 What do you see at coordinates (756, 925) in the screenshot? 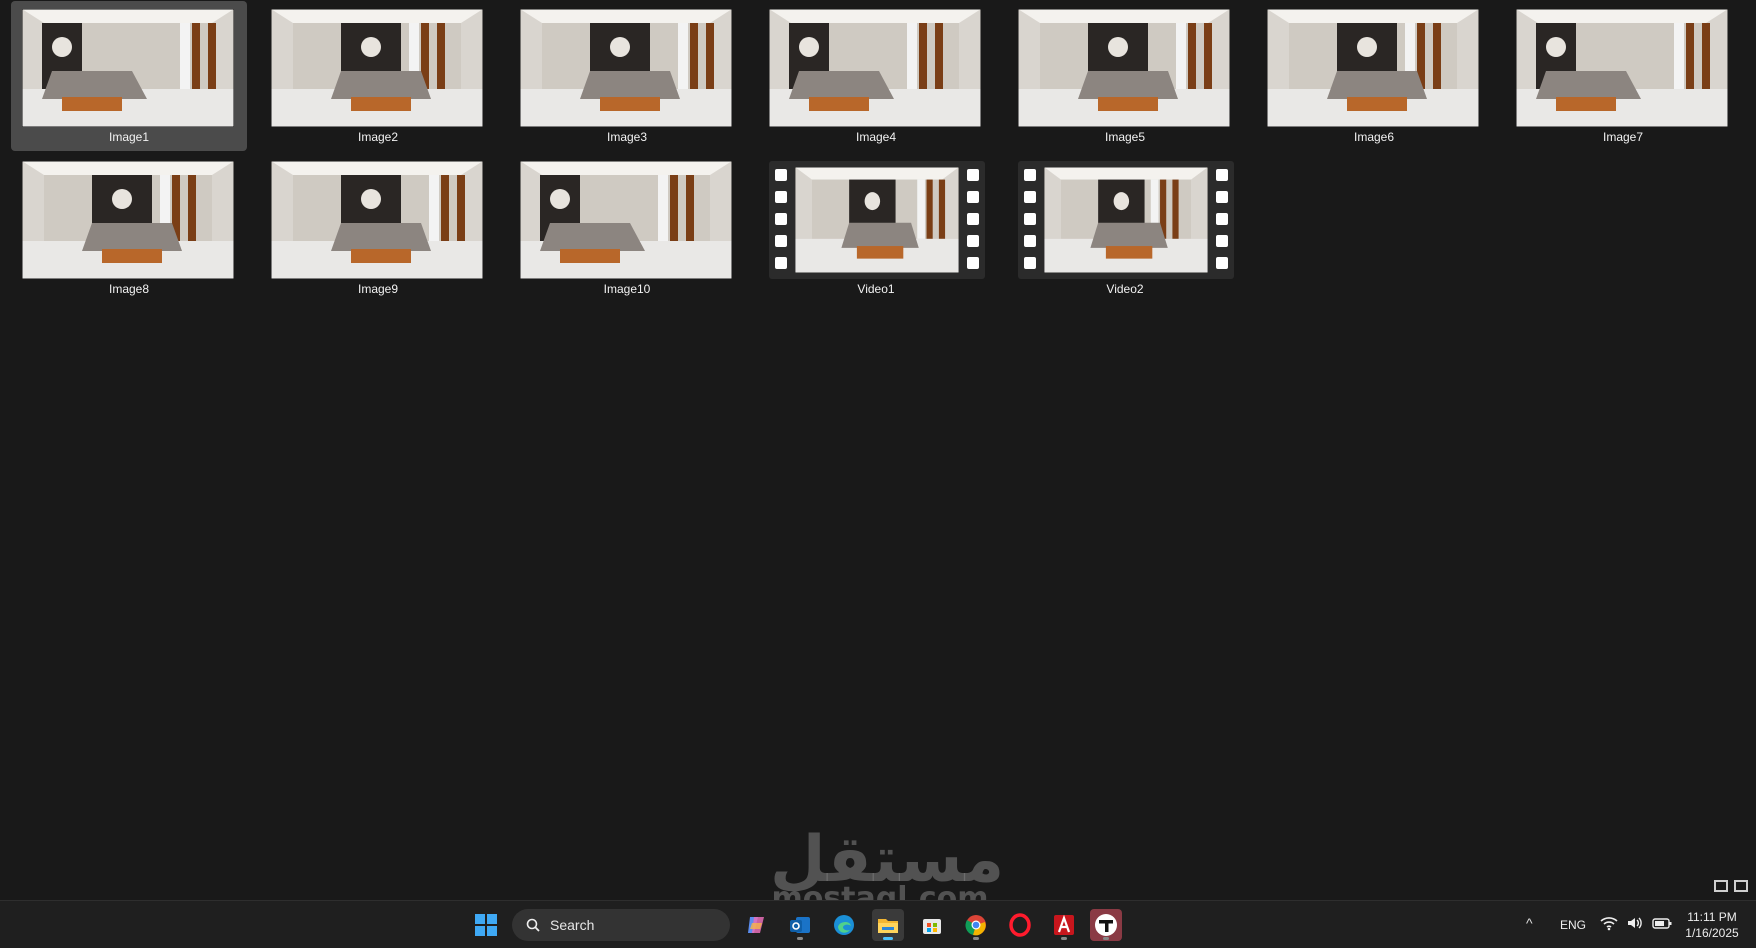
I see `copilot-icon` at bounding box center [756, 925].